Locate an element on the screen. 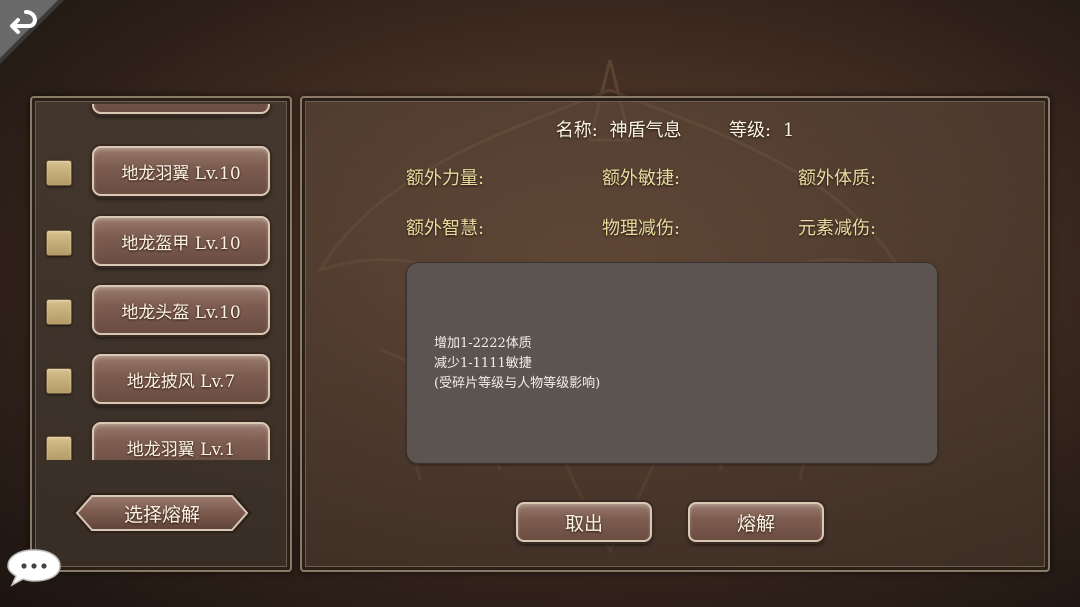  select-smelt-label: 选择熔解 is located at coordinates (161, 514).